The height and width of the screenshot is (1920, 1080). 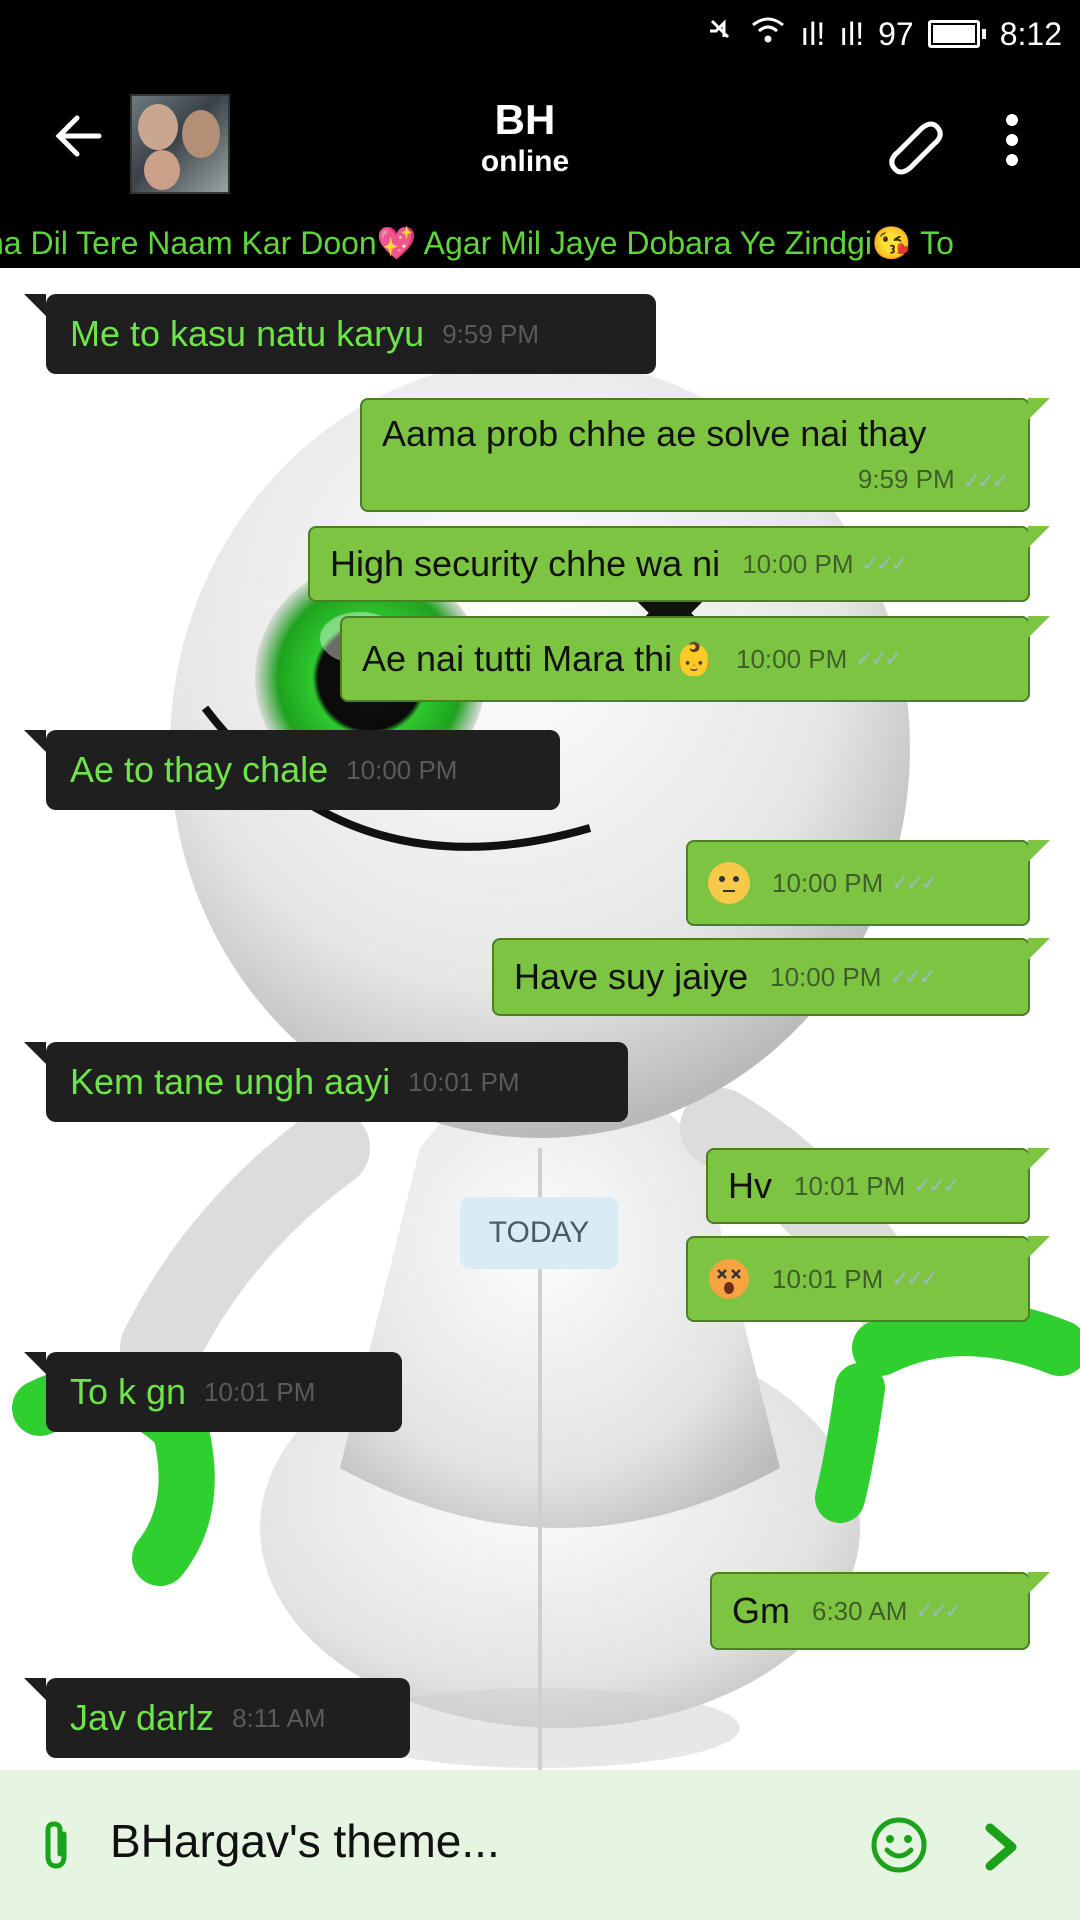 I want to click on message-incoming: Jav darlz 8:11 AM, so click(x=217, y=1718).